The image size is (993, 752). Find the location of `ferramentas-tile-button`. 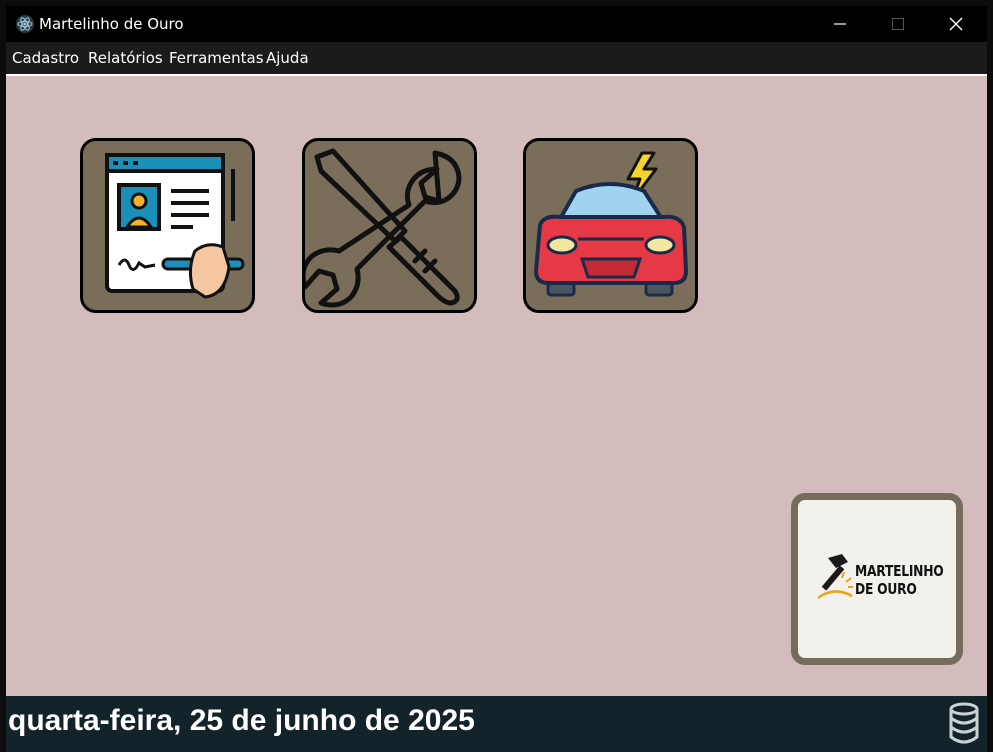

ferramentas-tile-button is located at coordinates (389, 225).